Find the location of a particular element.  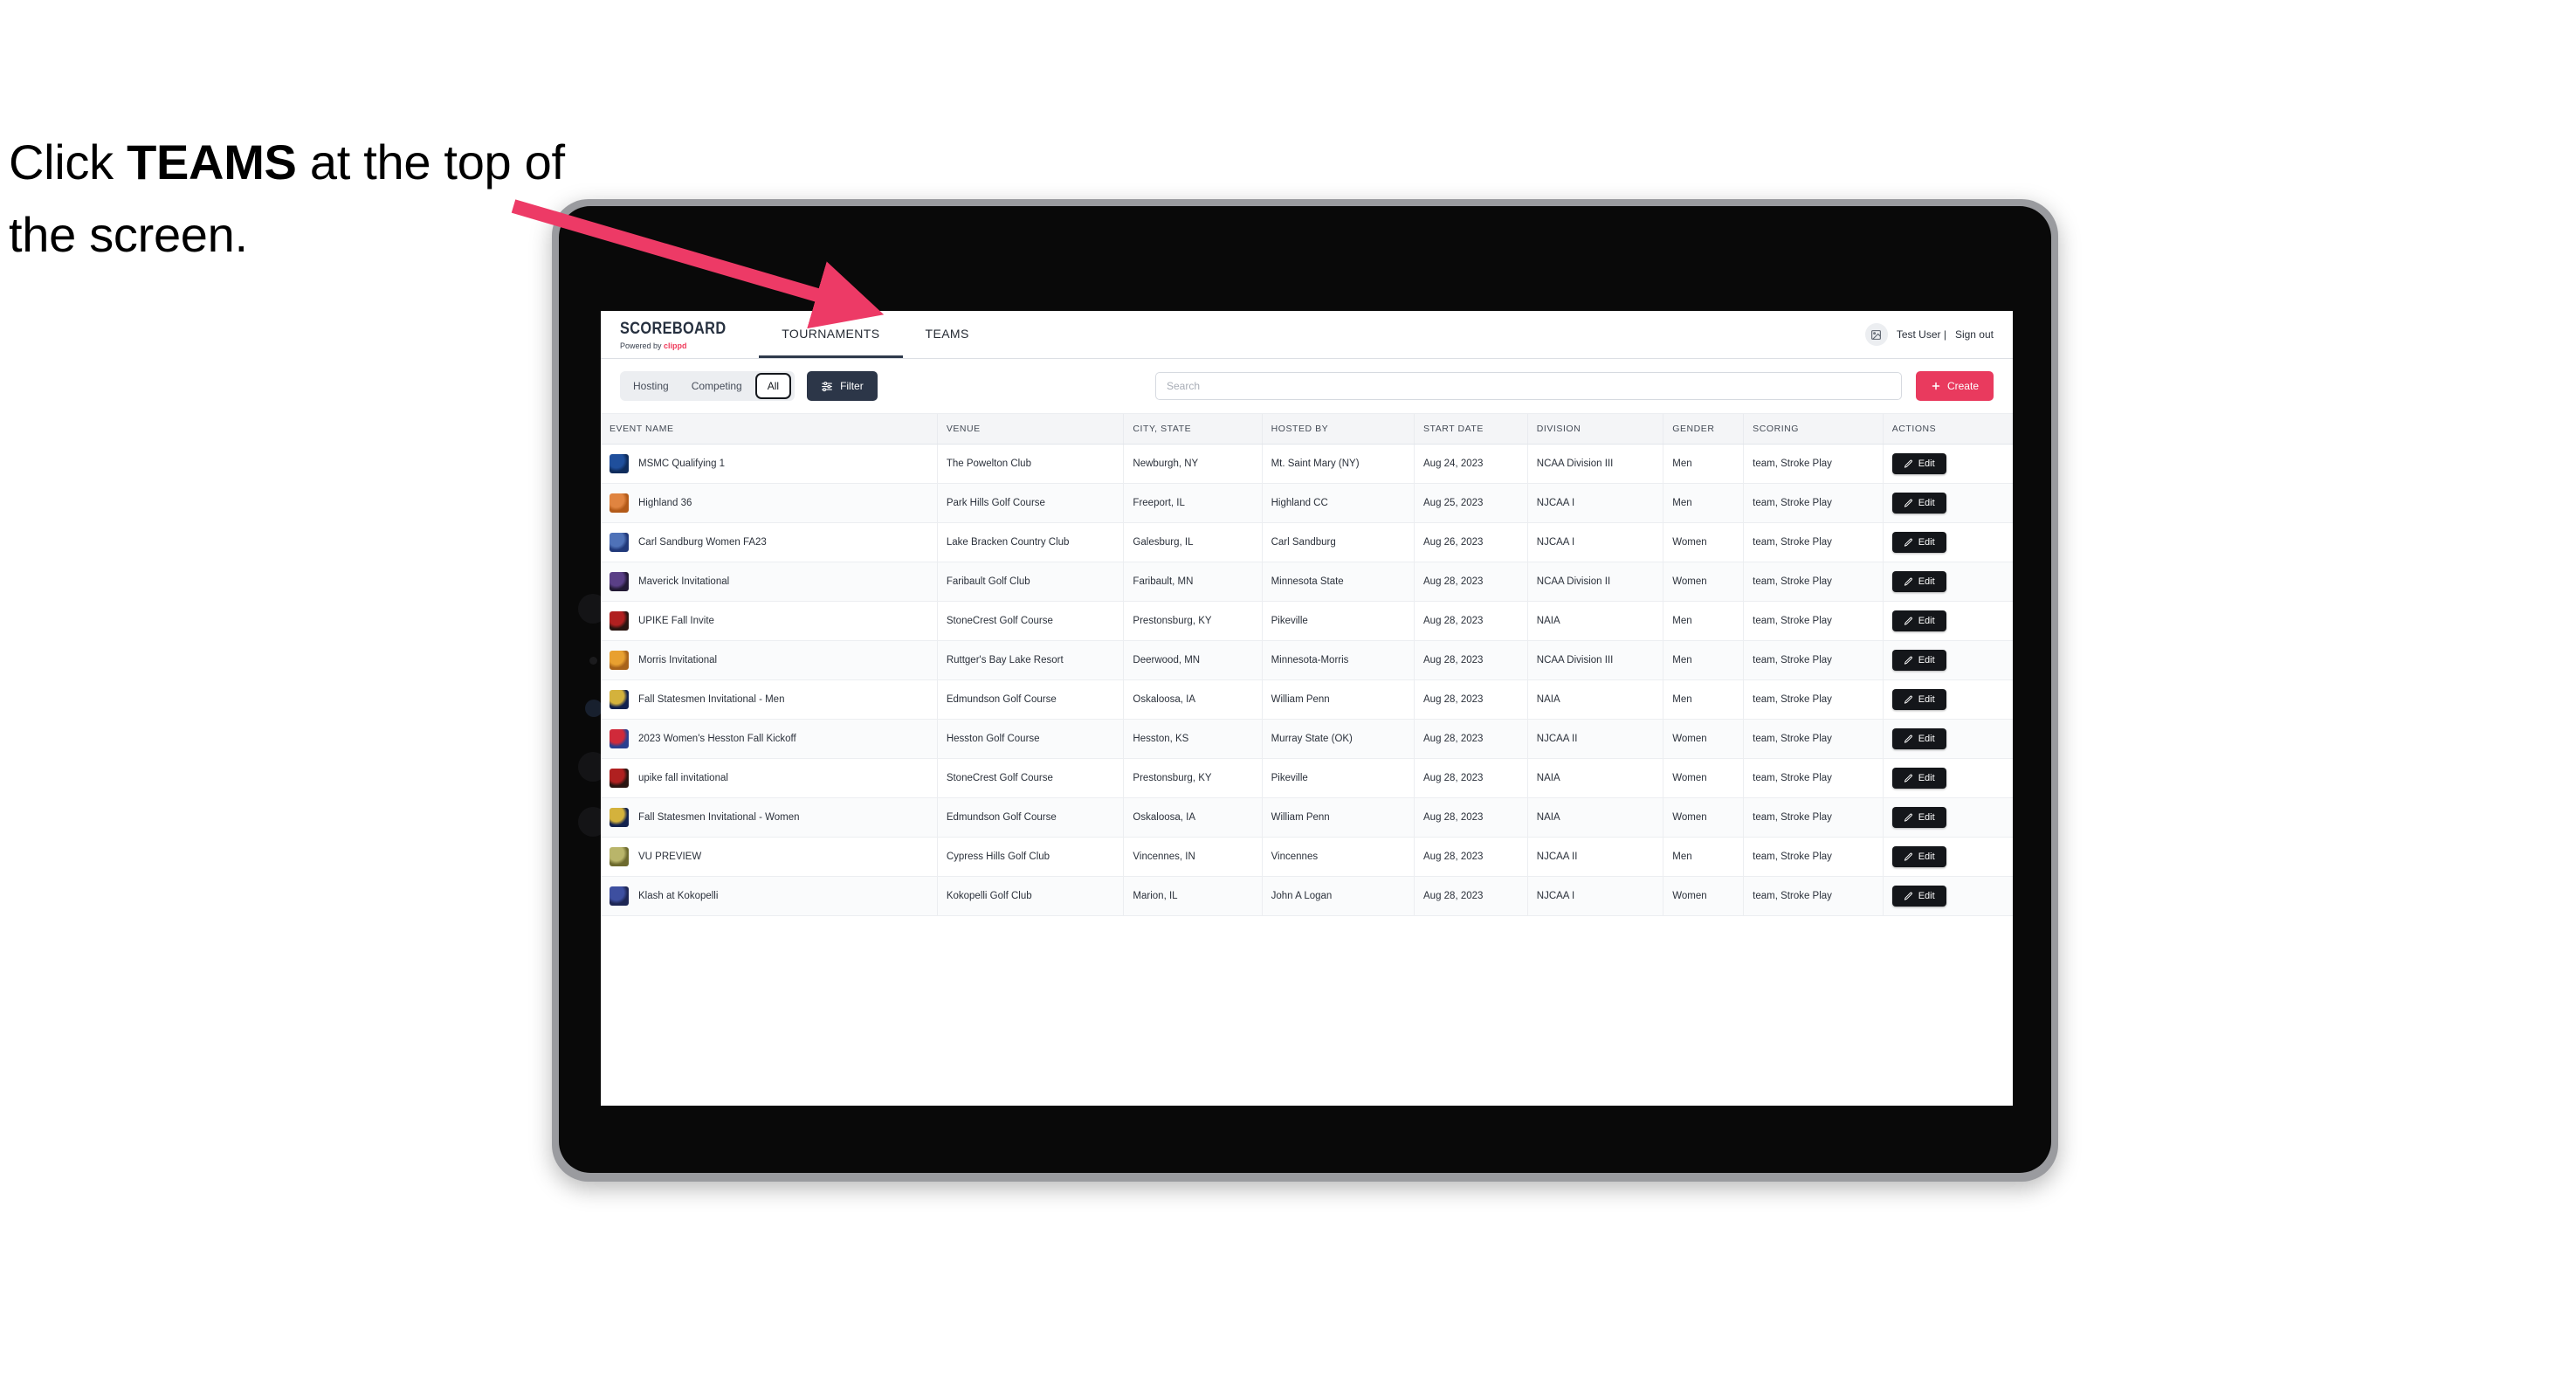

cell-venue: Hesston Golf Course is located at coordinates (1031, 739).